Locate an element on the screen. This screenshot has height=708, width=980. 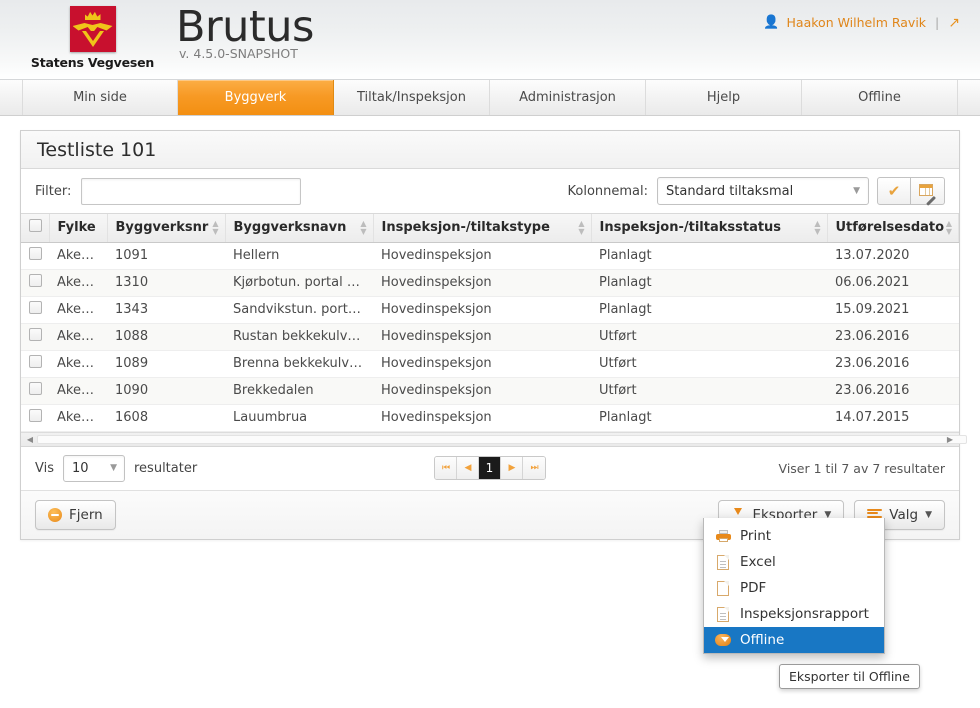
cell-status: Utført is located at coordinates (709, 337).